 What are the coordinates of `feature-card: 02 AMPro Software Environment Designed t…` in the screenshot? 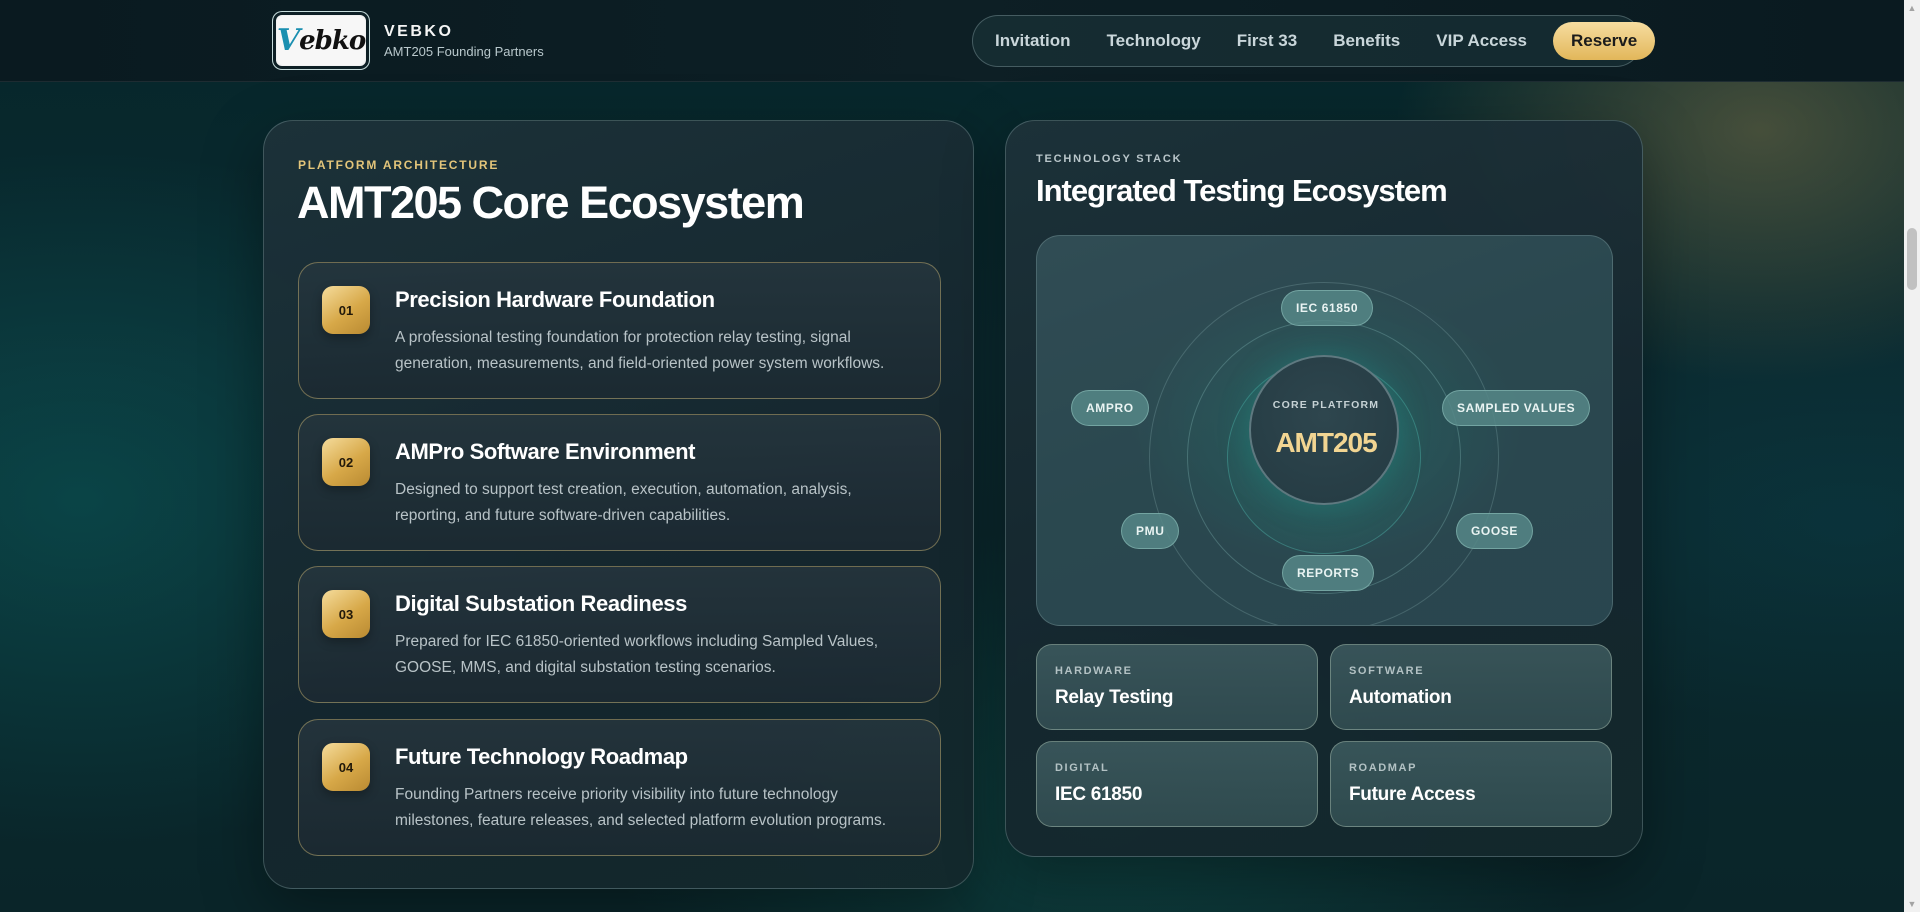 It's located at (619, 482).